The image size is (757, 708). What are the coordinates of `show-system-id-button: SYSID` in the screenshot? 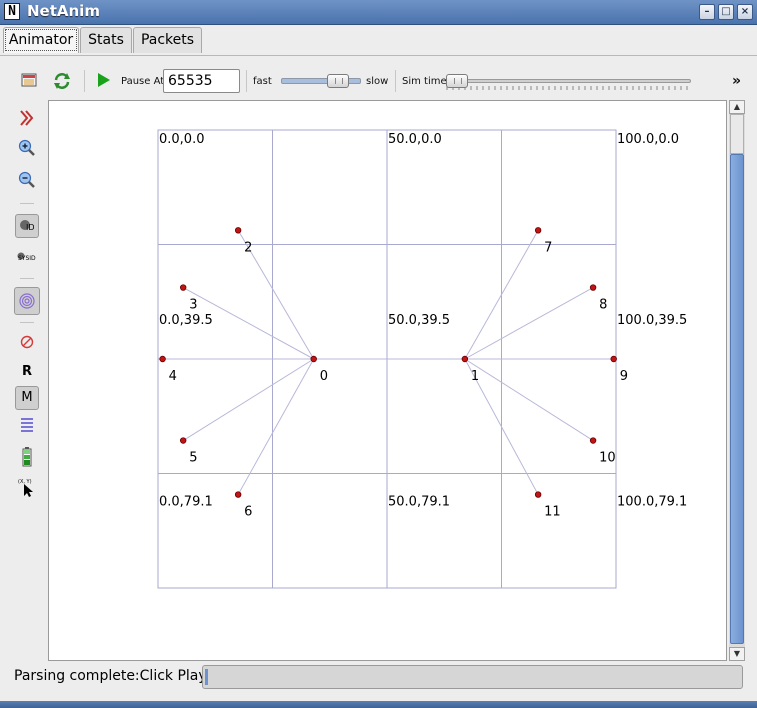 It's located at (27, 258).